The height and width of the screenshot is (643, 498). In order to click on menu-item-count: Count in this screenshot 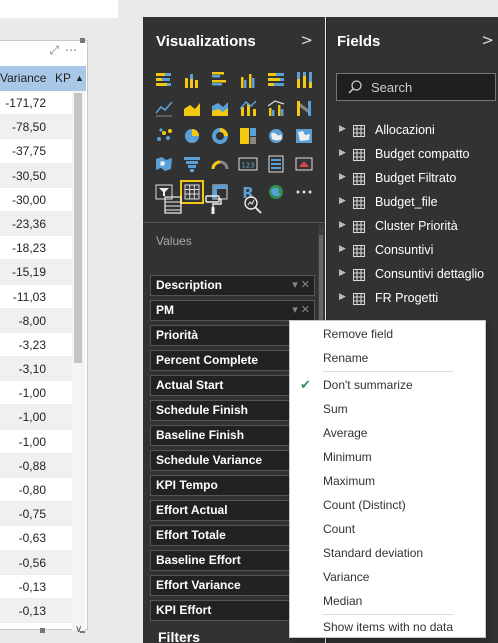, I will do `click(339, 529)`.